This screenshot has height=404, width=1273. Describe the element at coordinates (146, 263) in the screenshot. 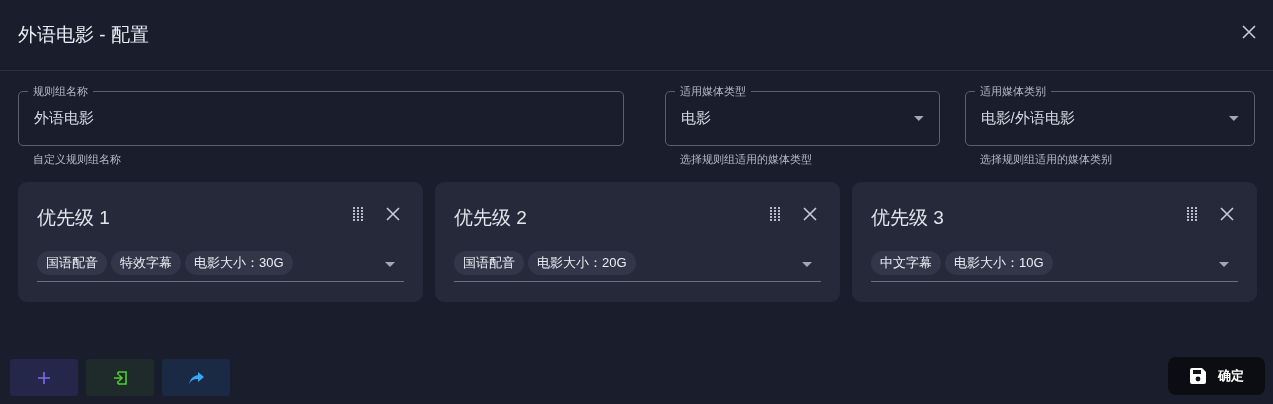

I see `tag-chip: 特效字幕` at that location.